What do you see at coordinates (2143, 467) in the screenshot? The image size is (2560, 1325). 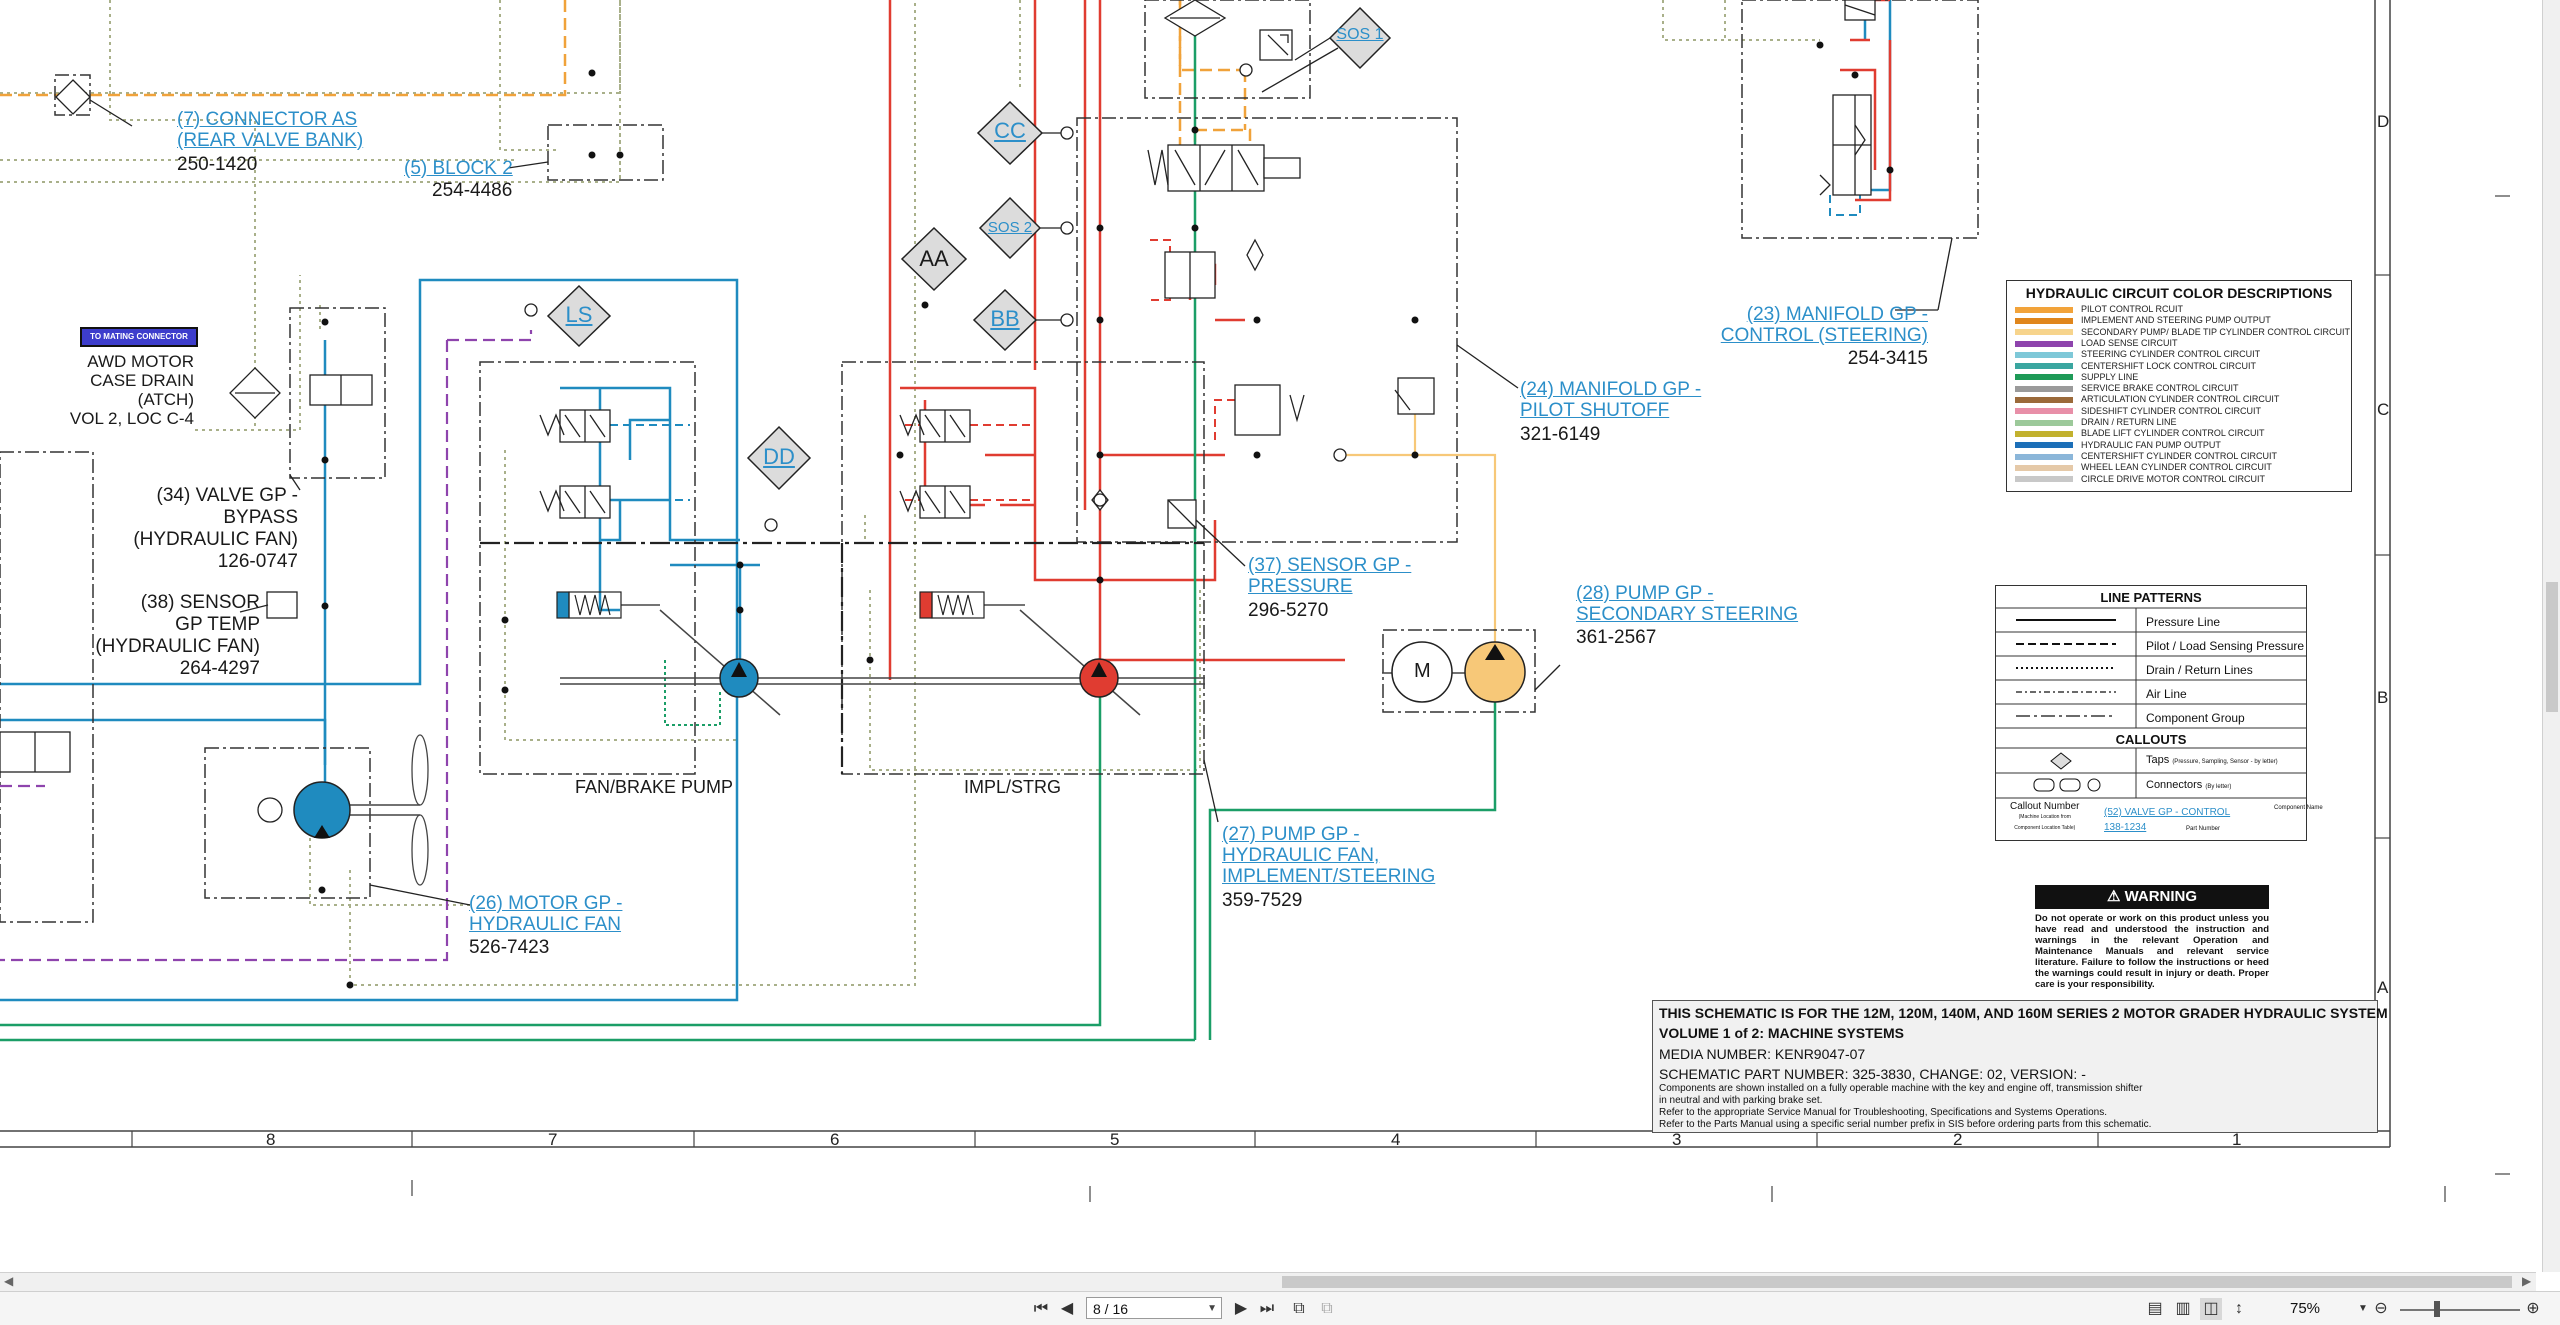 I see `color-legend-row: WHEEL LEAN CYLINDER CONTROL CIRCUIT` at bounding box center [2143, 467].